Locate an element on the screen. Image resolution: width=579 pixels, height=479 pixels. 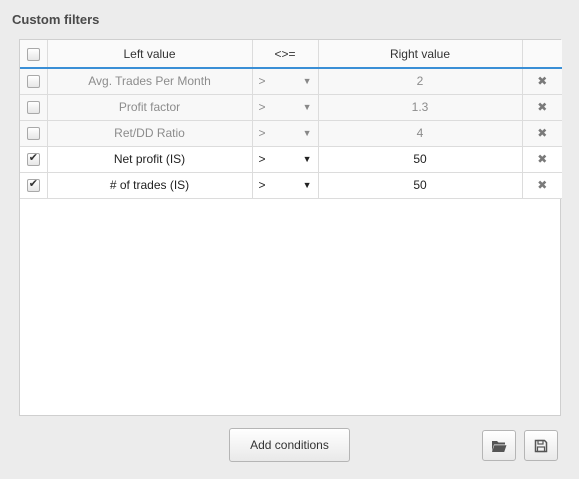
left-value-cell: # of trades (IS) is located at coordinates (150, 185).